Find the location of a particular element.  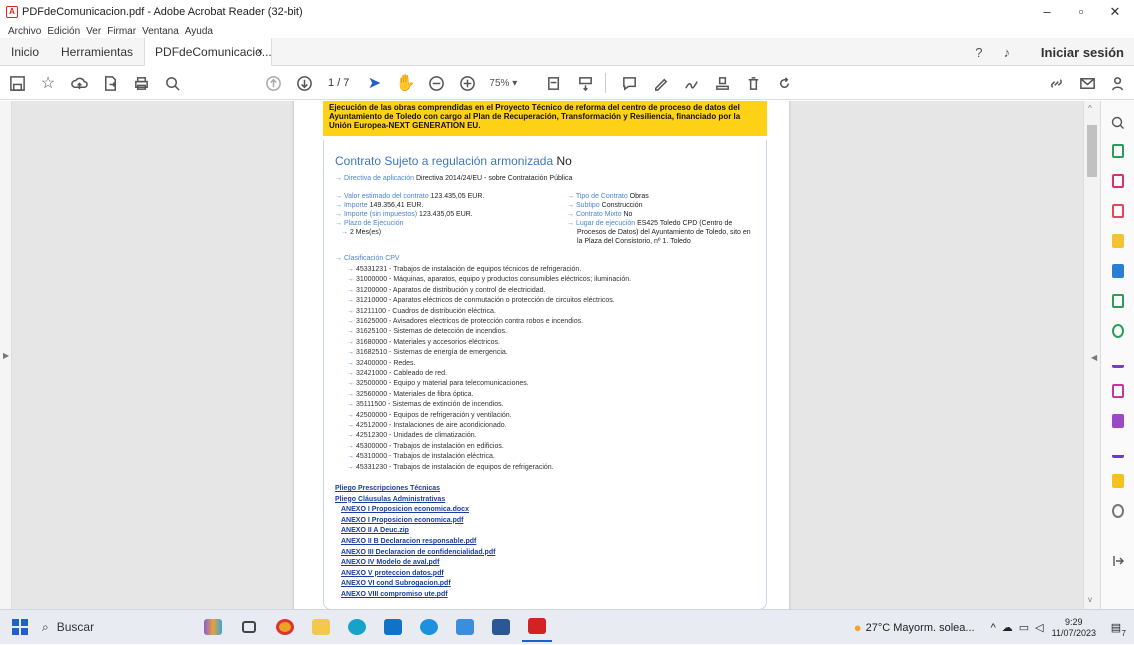

delete-icon is located at coordinates (753, 83).